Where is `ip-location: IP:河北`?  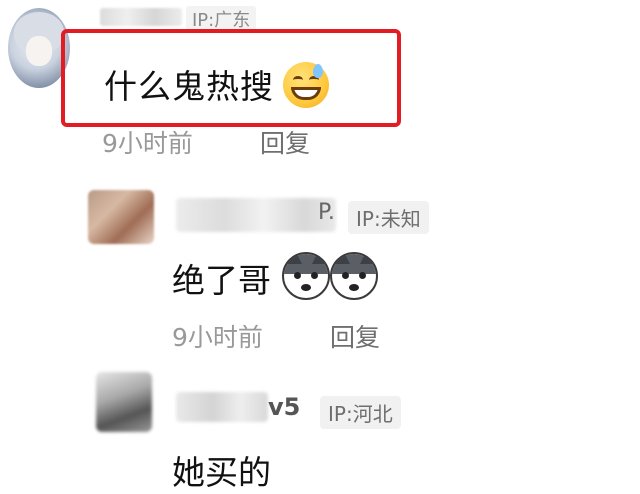
ip-location: IP:河北 is located at coordinates (360, 412).